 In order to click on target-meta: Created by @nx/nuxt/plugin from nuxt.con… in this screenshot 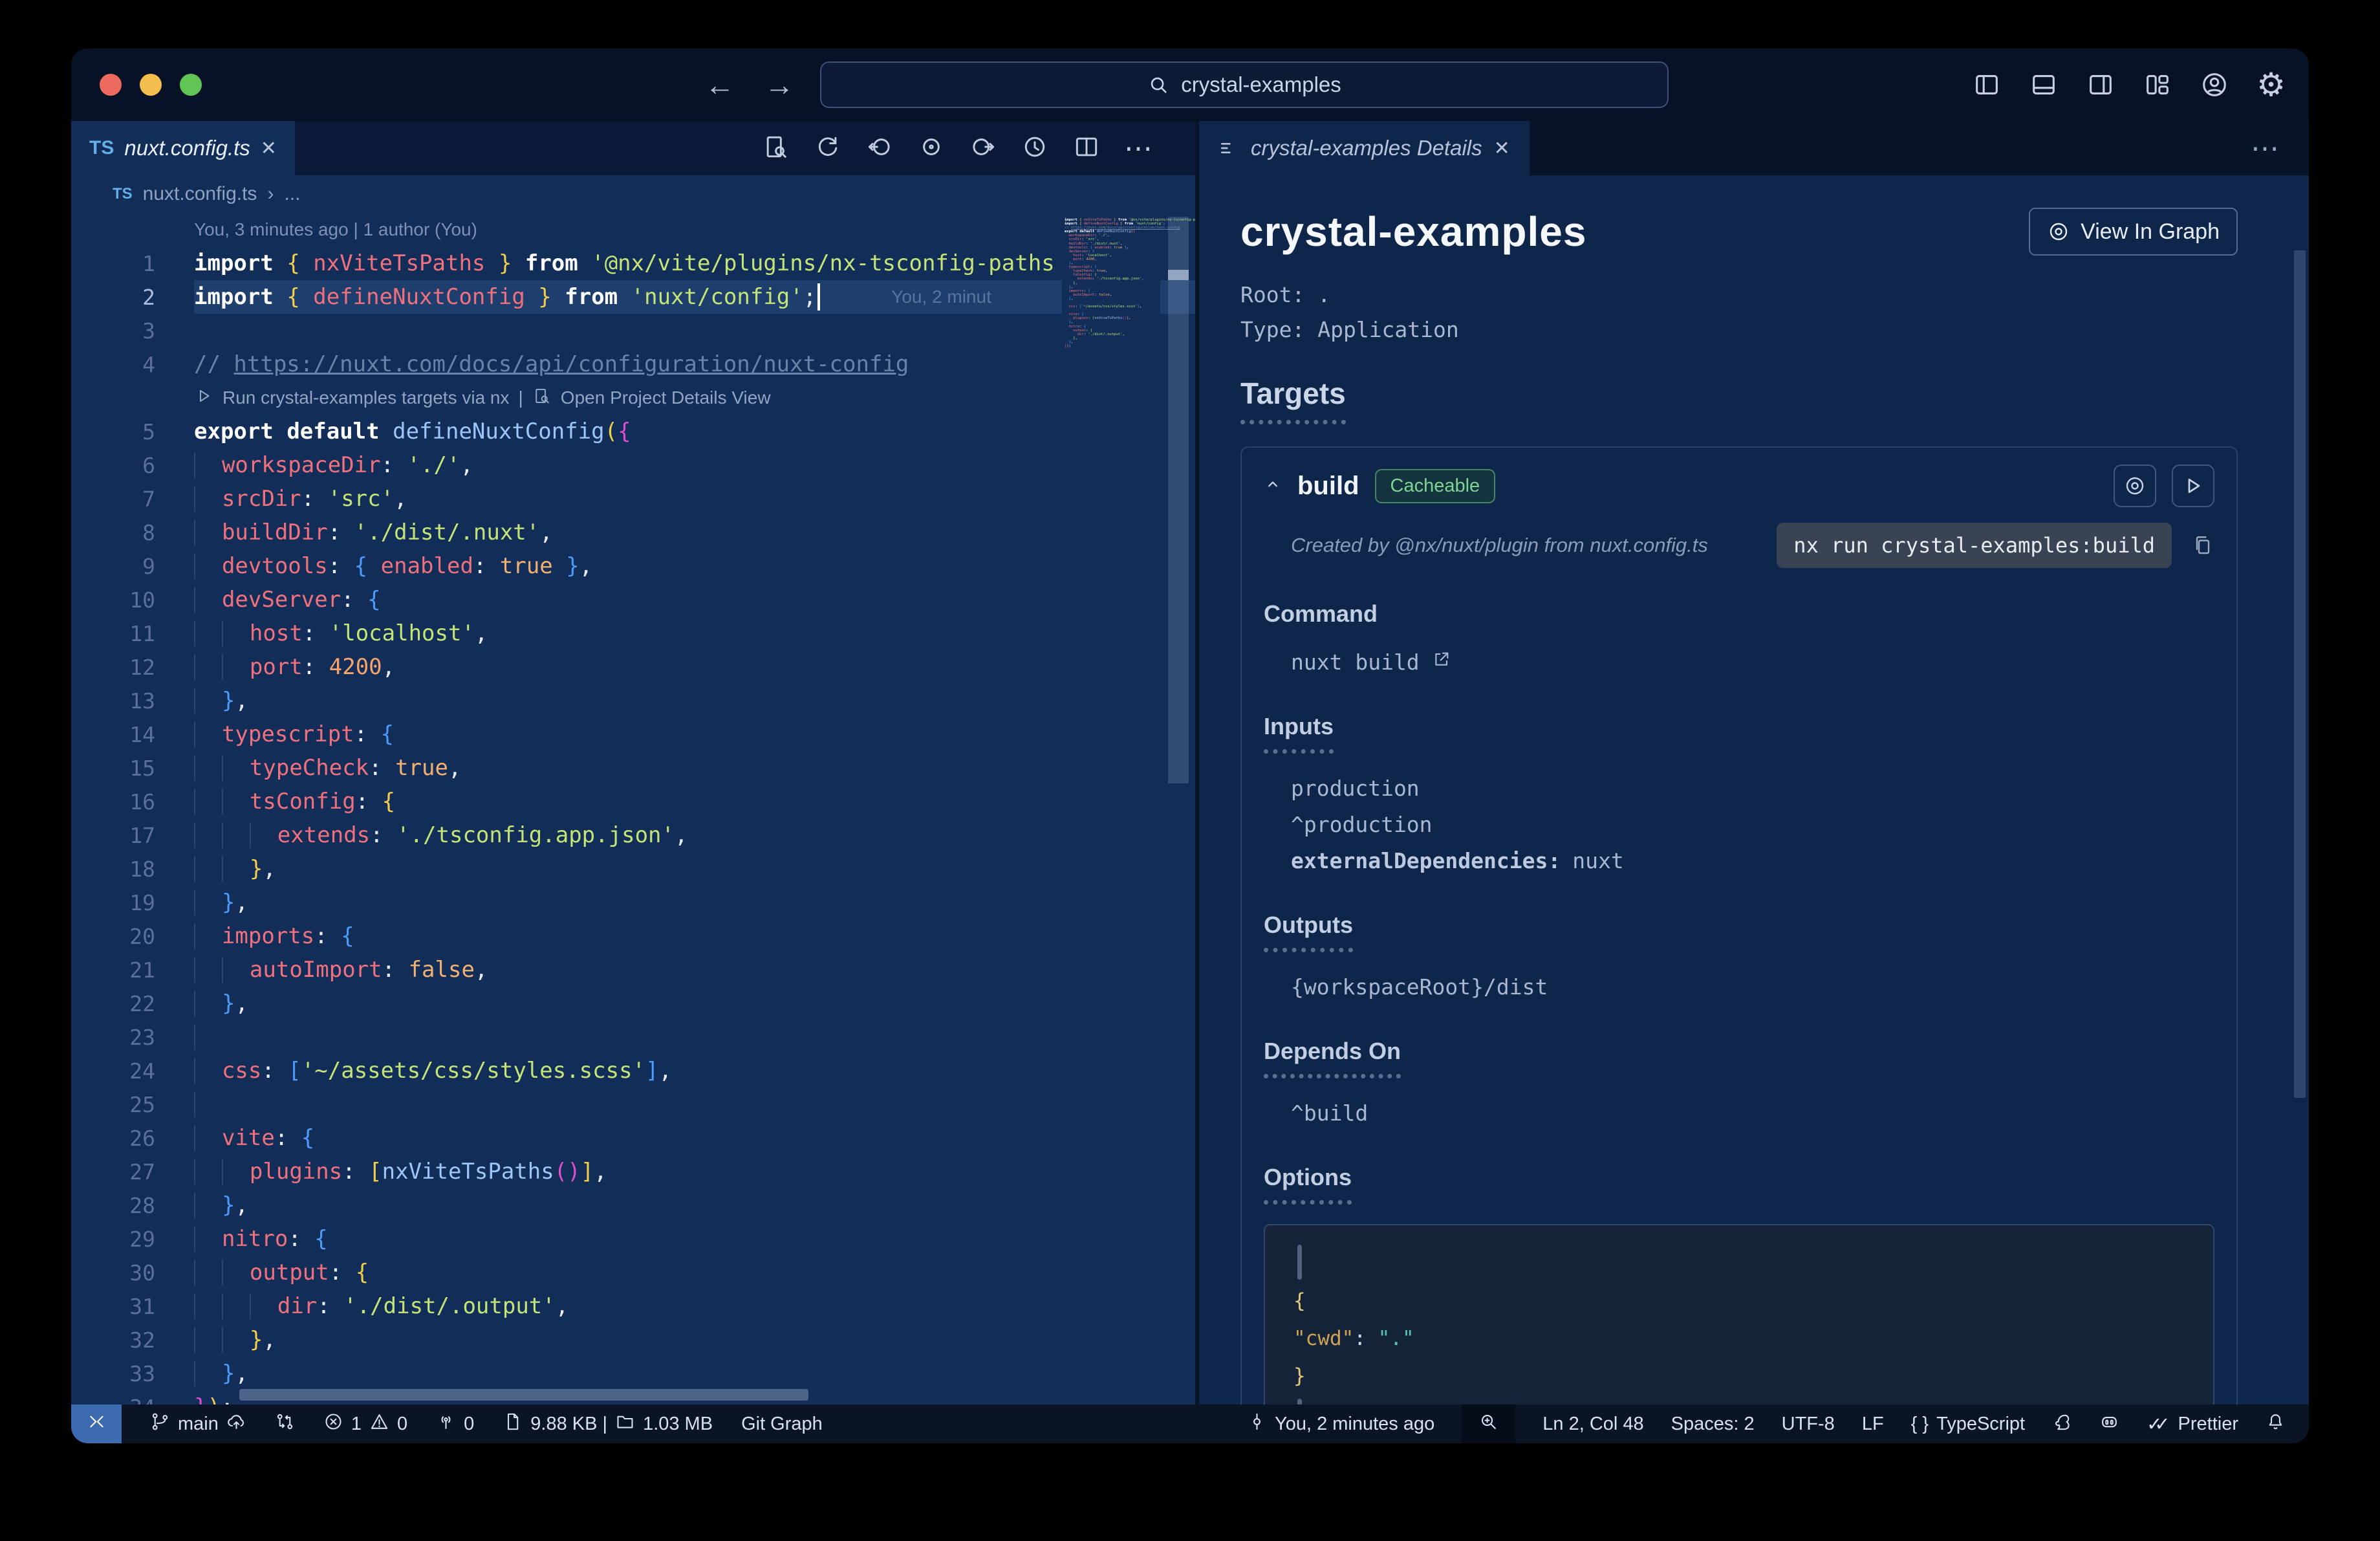, I will do `click(1500, 545)`.